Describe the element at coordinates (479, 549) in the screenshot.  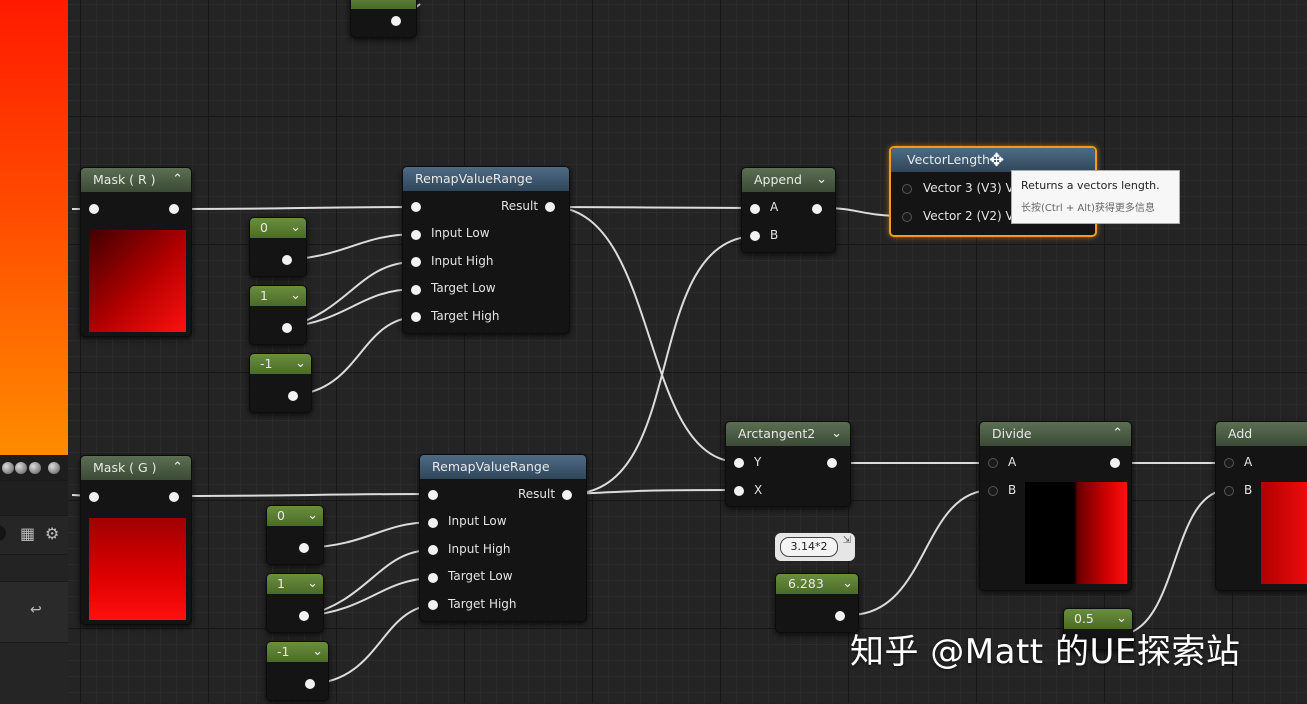
I see `input-label: Input High` at that location.